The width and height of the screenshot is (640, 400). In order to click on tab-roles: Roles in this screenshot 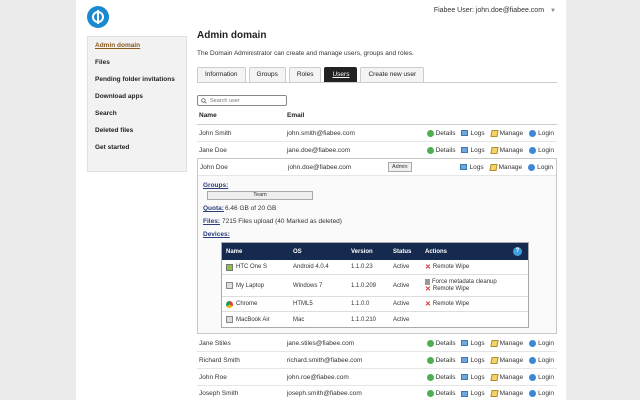, I will do `click(305, 74)`.